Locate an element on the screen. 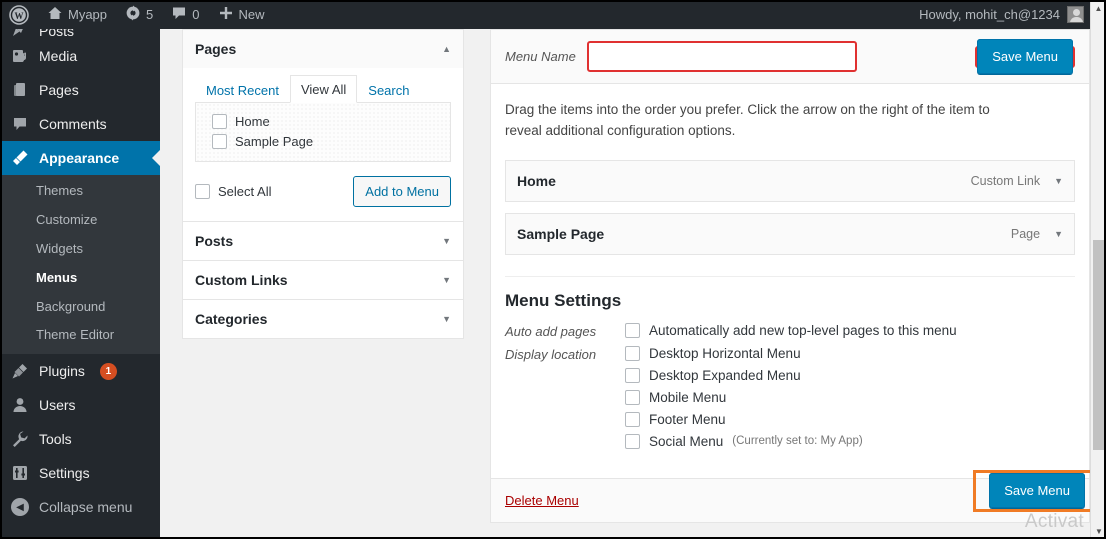 This screenshot has width=1106, height=539. list-item: Sample Page is located at coordinates (323, 142).